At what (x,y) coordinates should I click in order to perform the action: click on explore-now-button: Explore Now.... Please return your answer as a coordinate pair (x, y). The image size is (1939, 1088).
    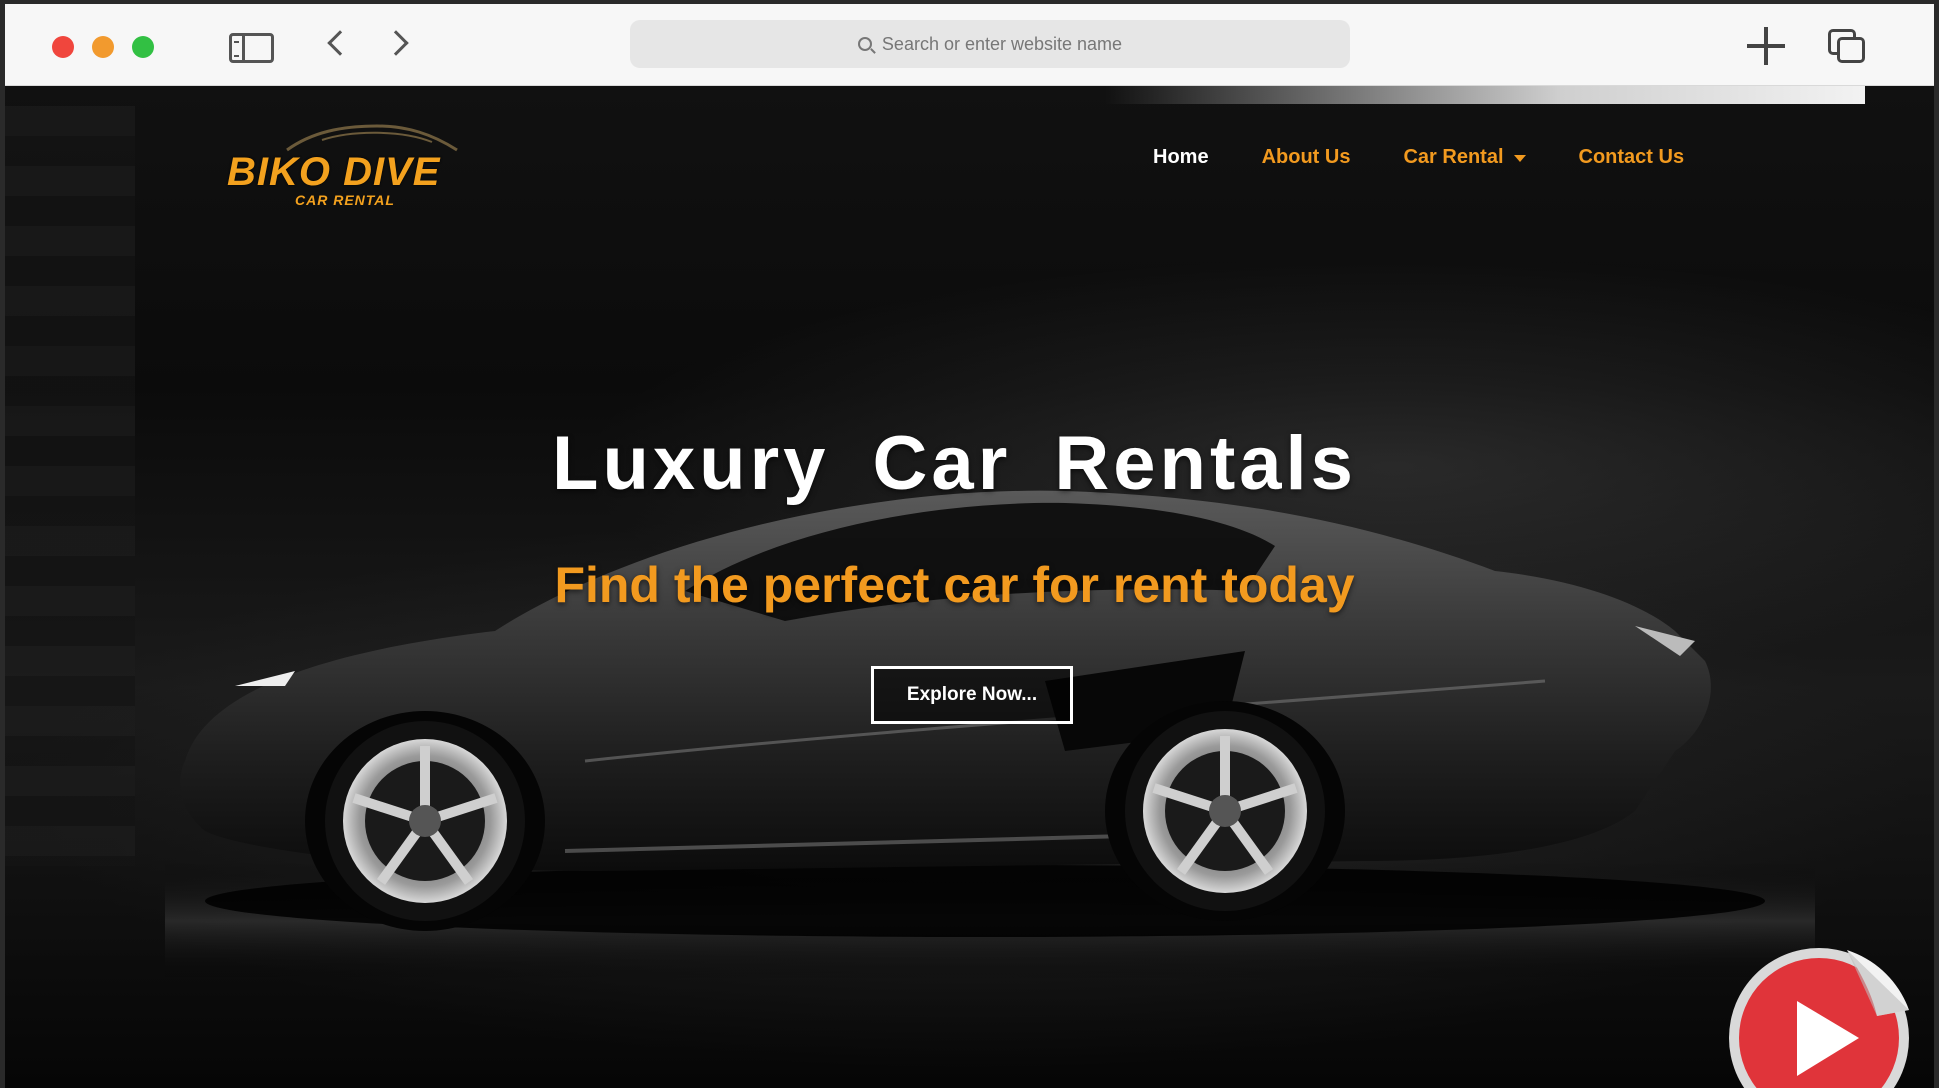
    Looking at the image, I should click on (972, 695).